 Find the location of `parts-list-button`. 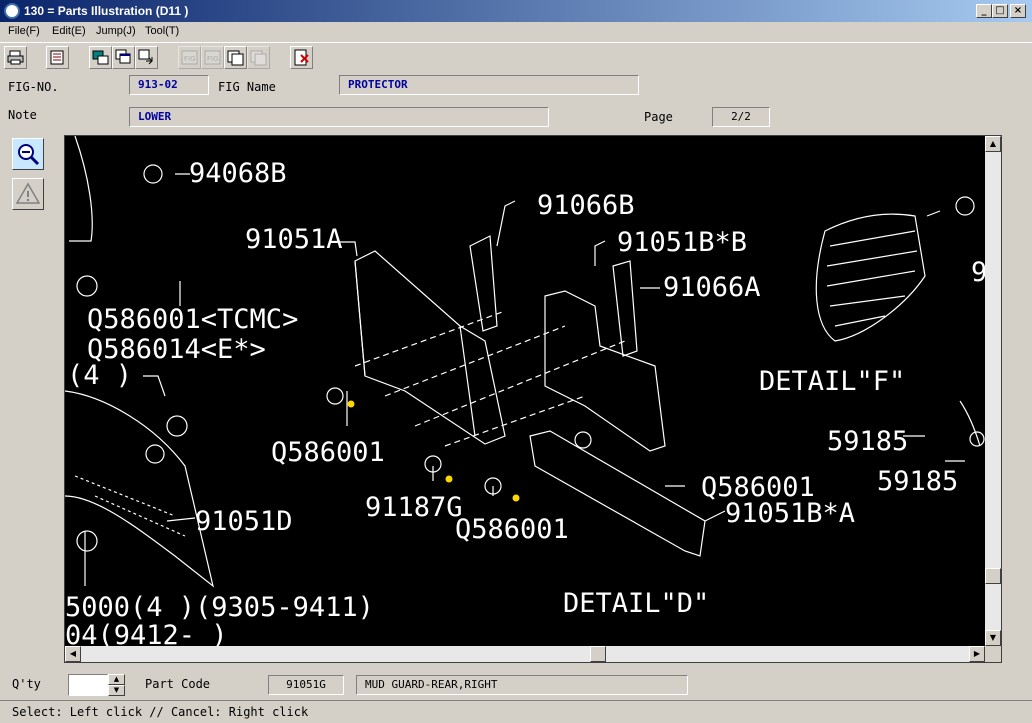

parts-list-button is located at coordinates (57, 57).